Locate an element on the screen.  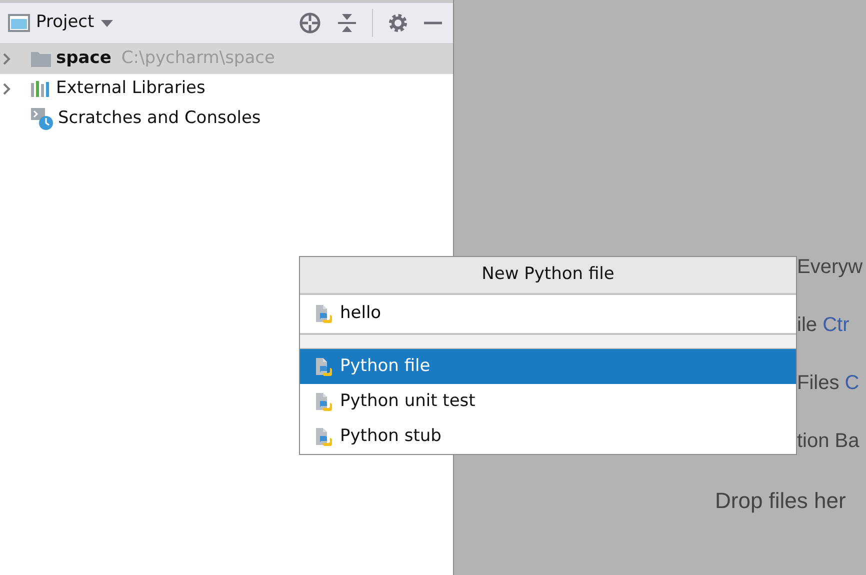
editor-hint: Everyw is located at coordinates (830, 267).